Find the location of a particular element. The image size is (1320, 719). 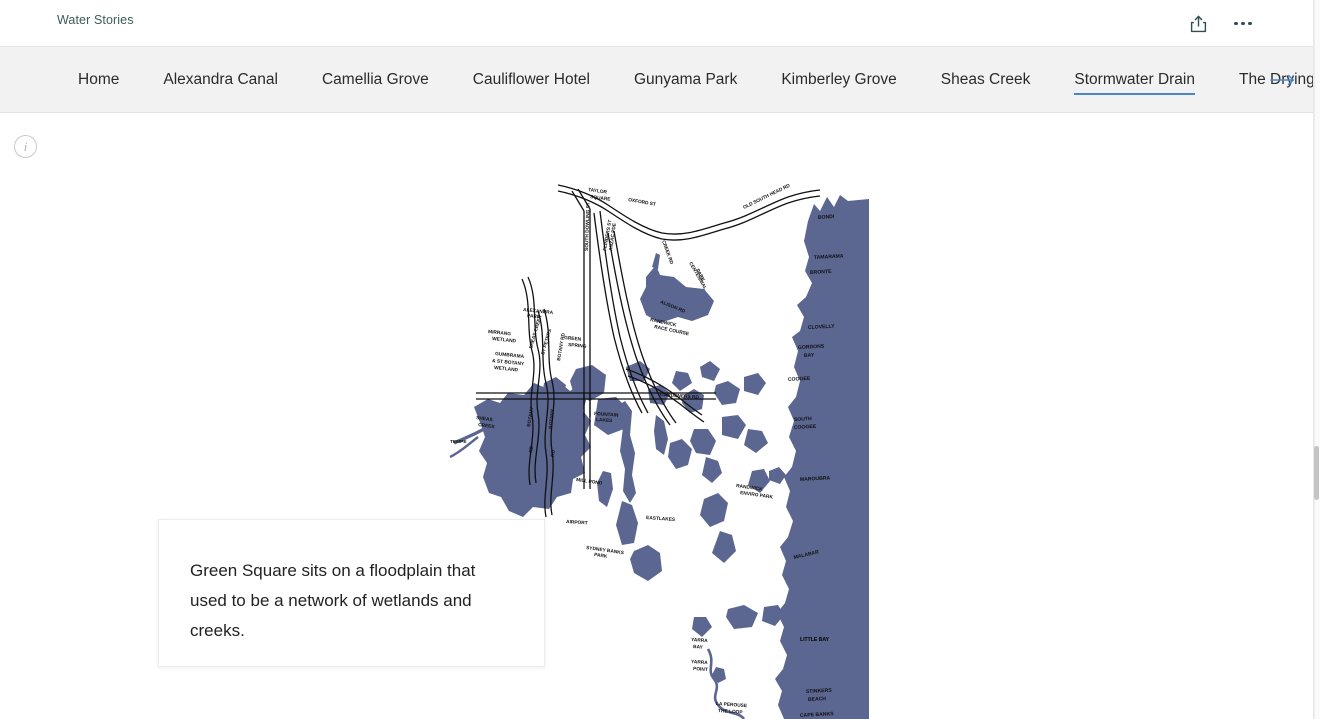

nav-item-home: Home is located at coordinates (98, 80).